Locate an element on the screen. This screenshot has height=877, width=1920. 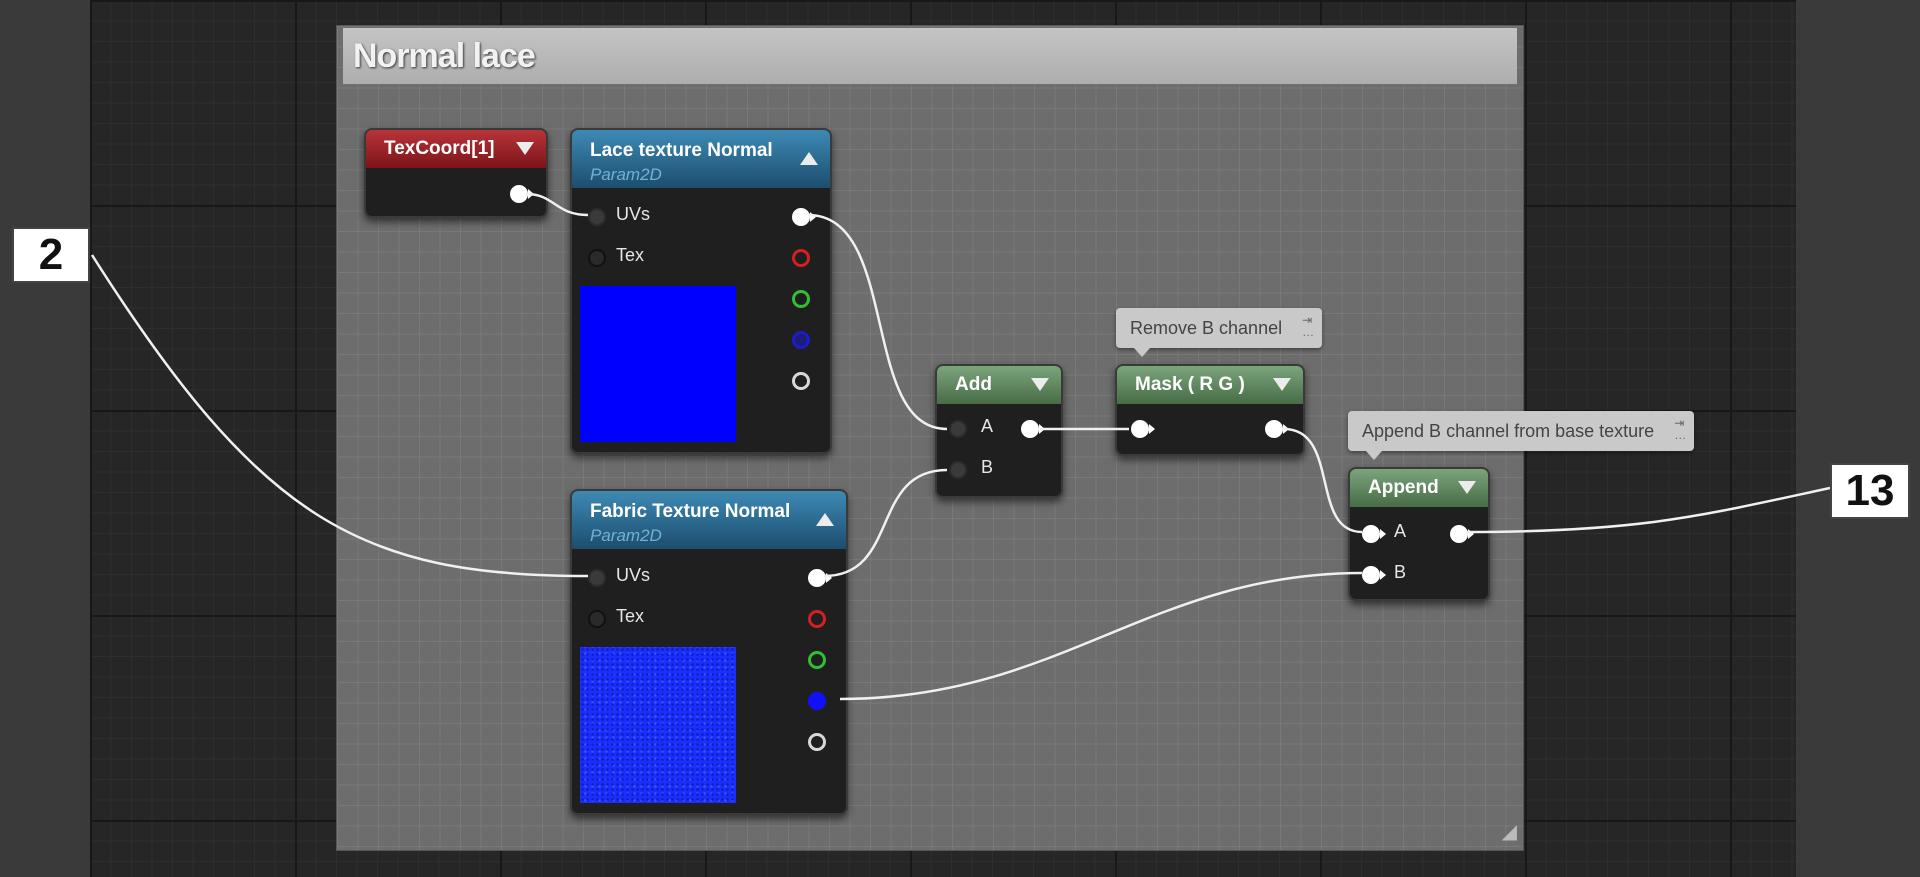
texcoord-node: TexCoord[1] is located at coordinates (456, 173).